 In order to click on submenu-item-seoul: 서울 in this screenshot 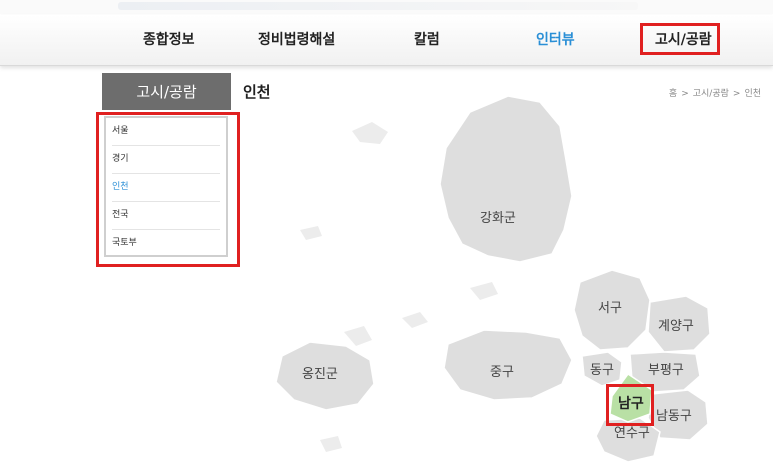, I will do `click(166, 132)`.